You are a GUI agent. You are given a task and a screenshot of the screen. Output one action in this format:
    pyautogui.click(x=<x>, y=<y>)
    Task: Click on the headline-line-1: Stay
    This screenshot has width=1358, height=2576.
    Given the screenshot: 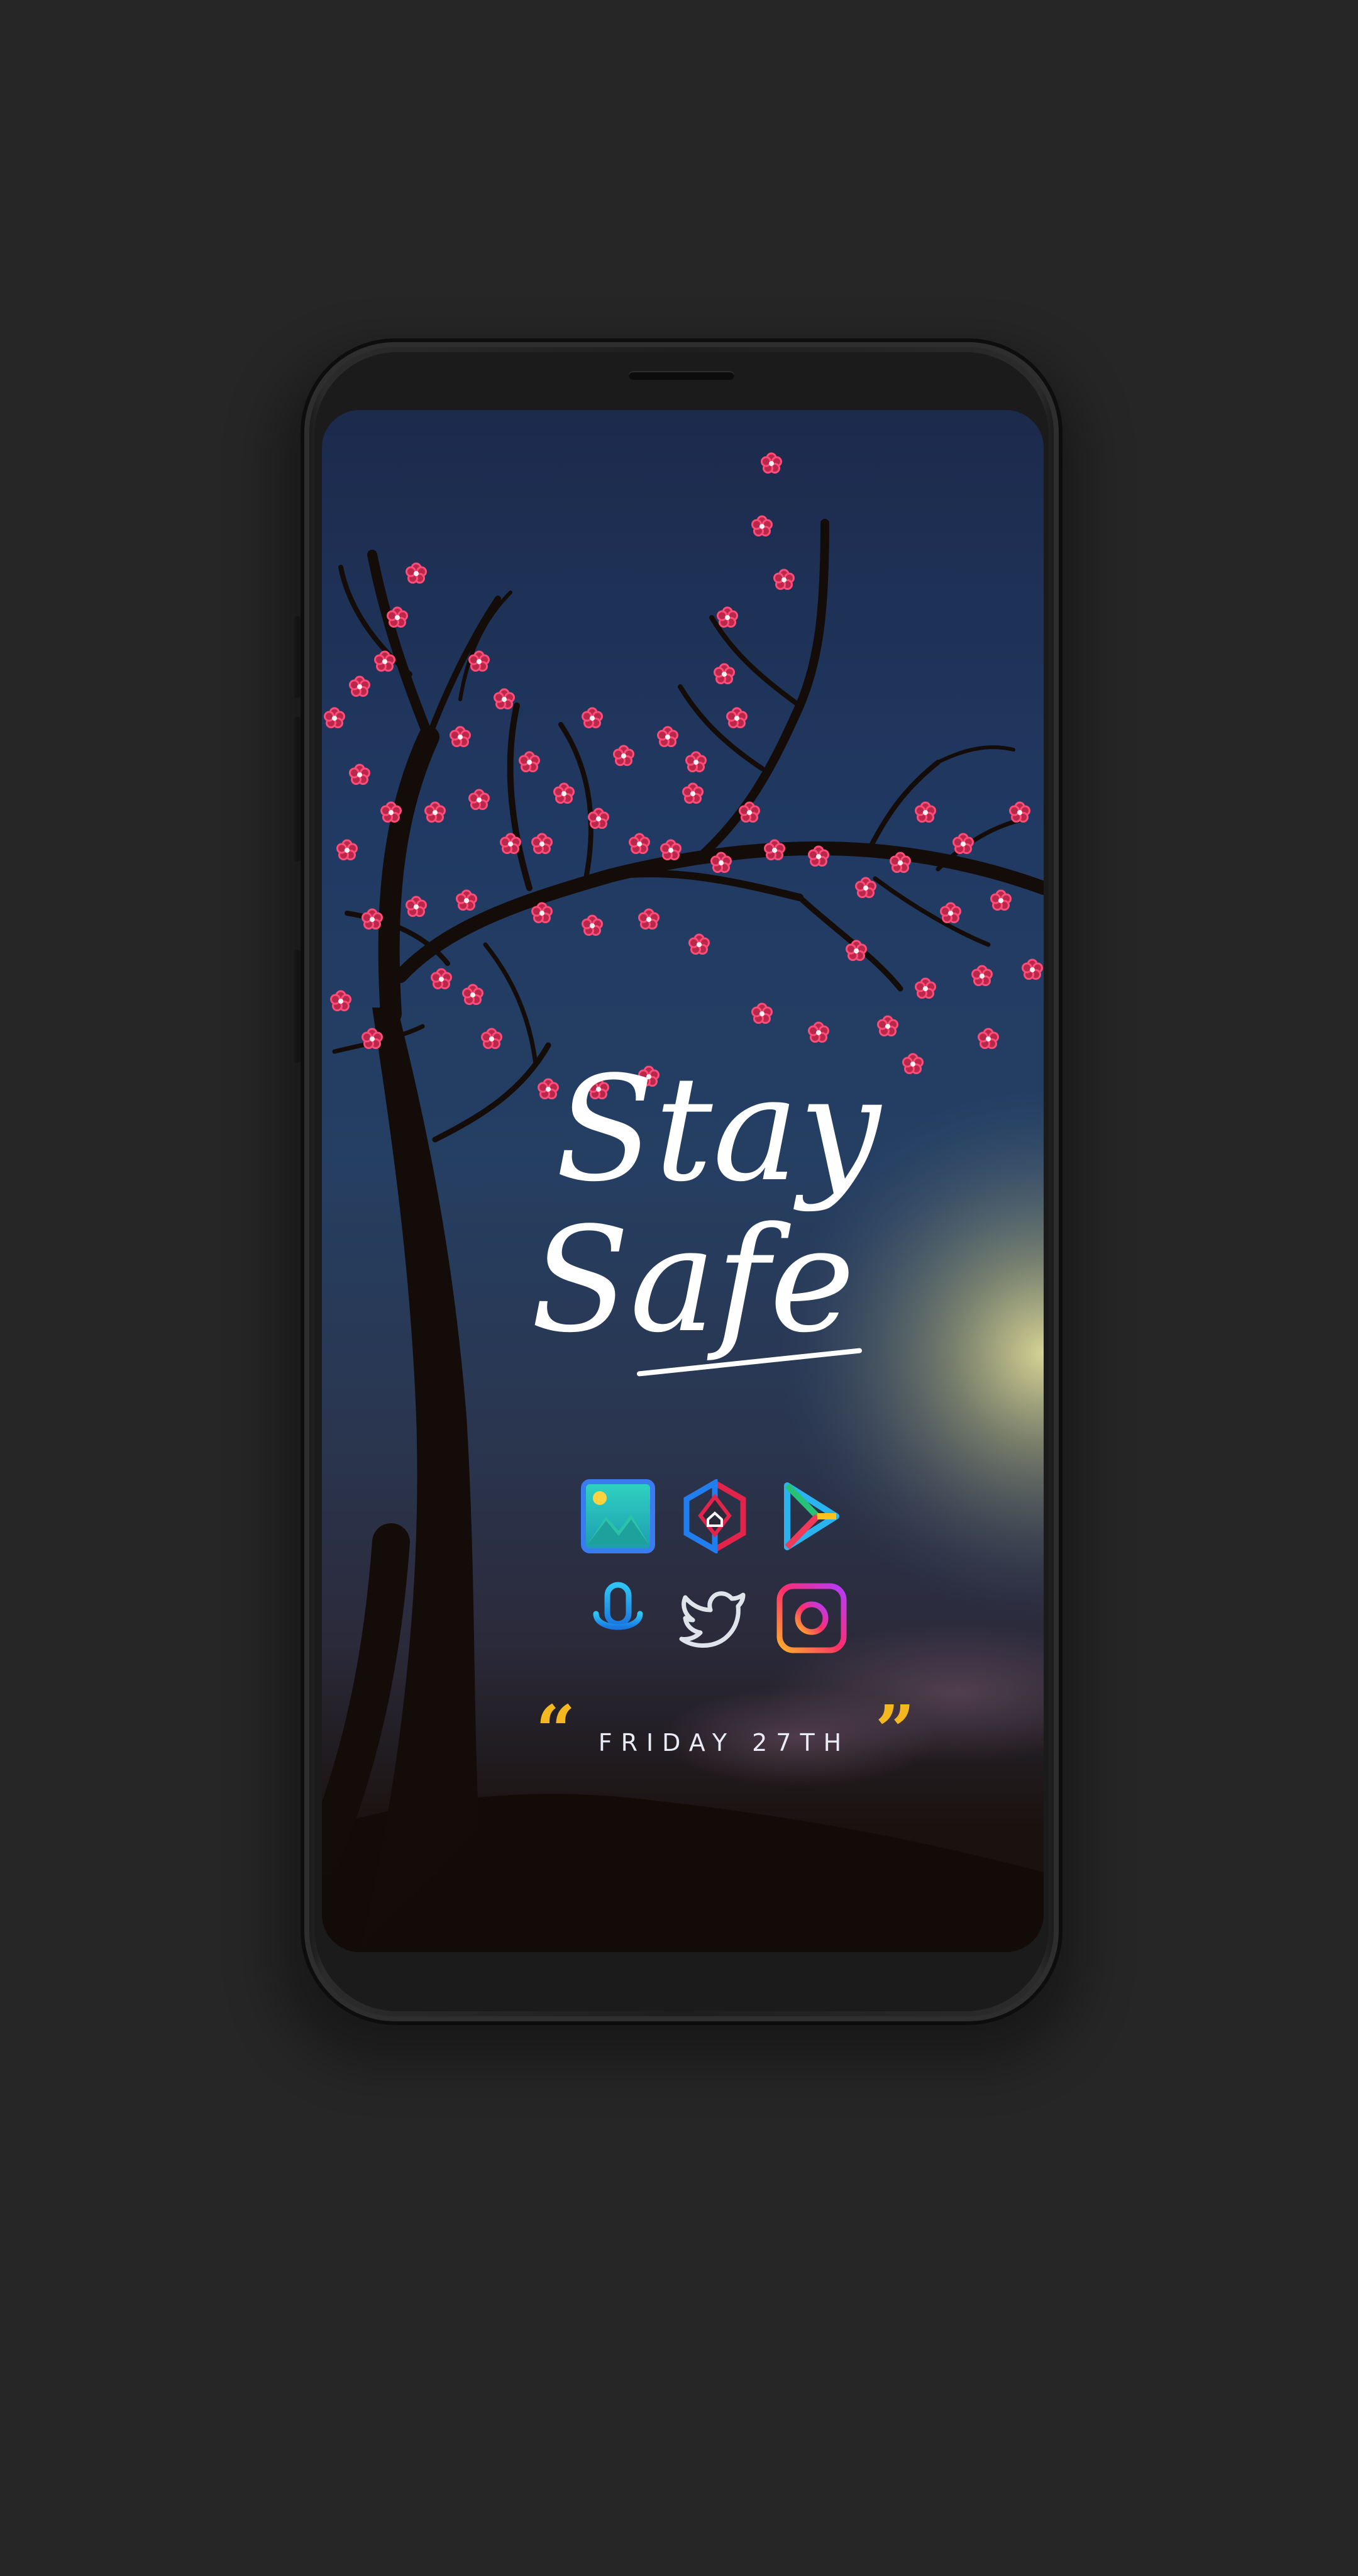 What is the action you would take?
    pyautogui.click(x=718, y=1130)
    